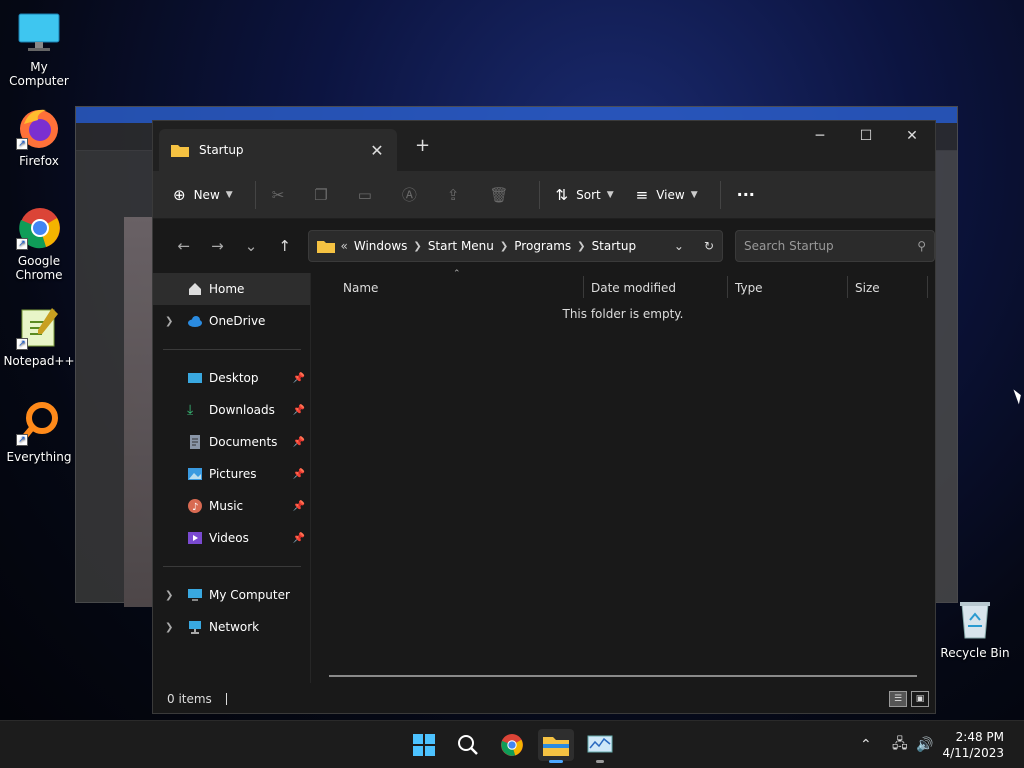  Describe the element at coordinates (820, 136) in the screenshot. I see `minimize-button: ─` at that location.